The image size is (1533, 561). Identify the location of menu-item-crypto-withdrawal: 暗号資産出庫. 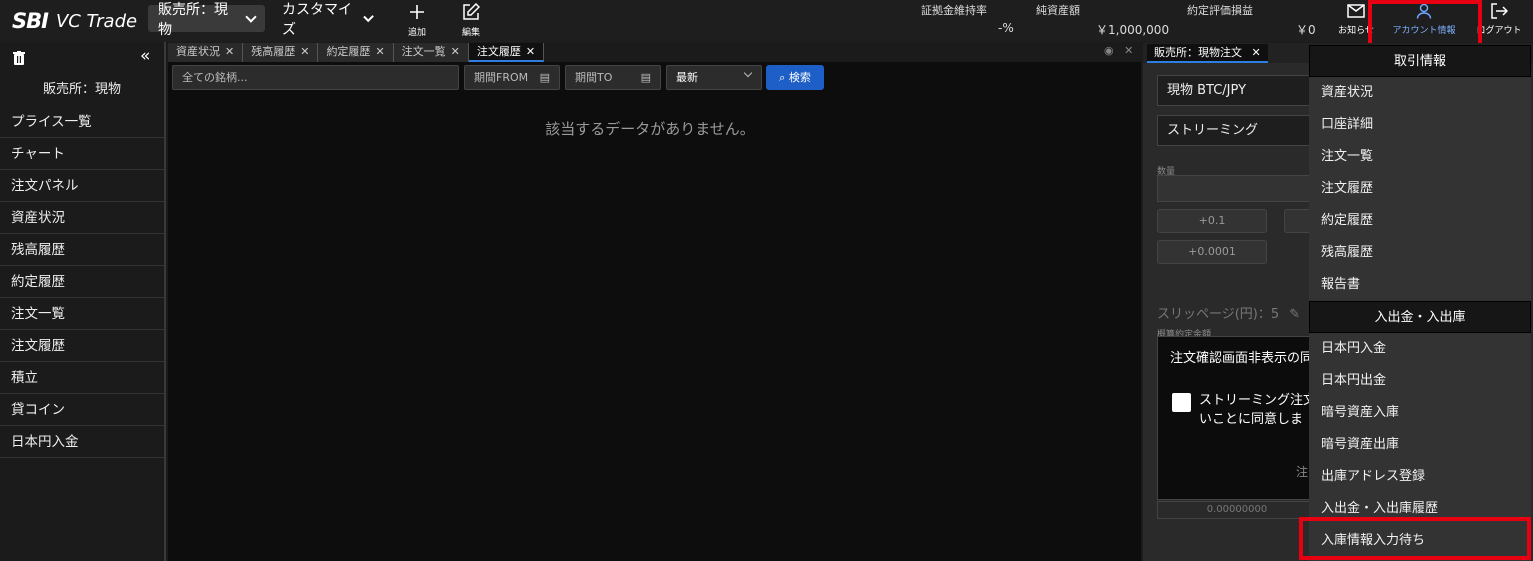
(1420, 445).